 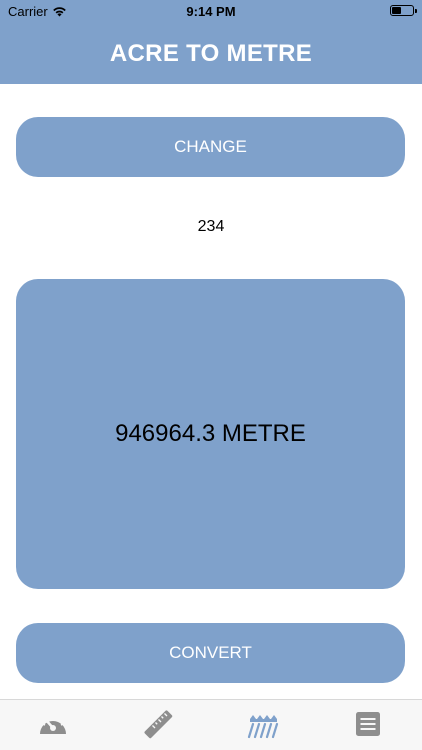 I want to click on tab-area, so click(x=263, y=724).